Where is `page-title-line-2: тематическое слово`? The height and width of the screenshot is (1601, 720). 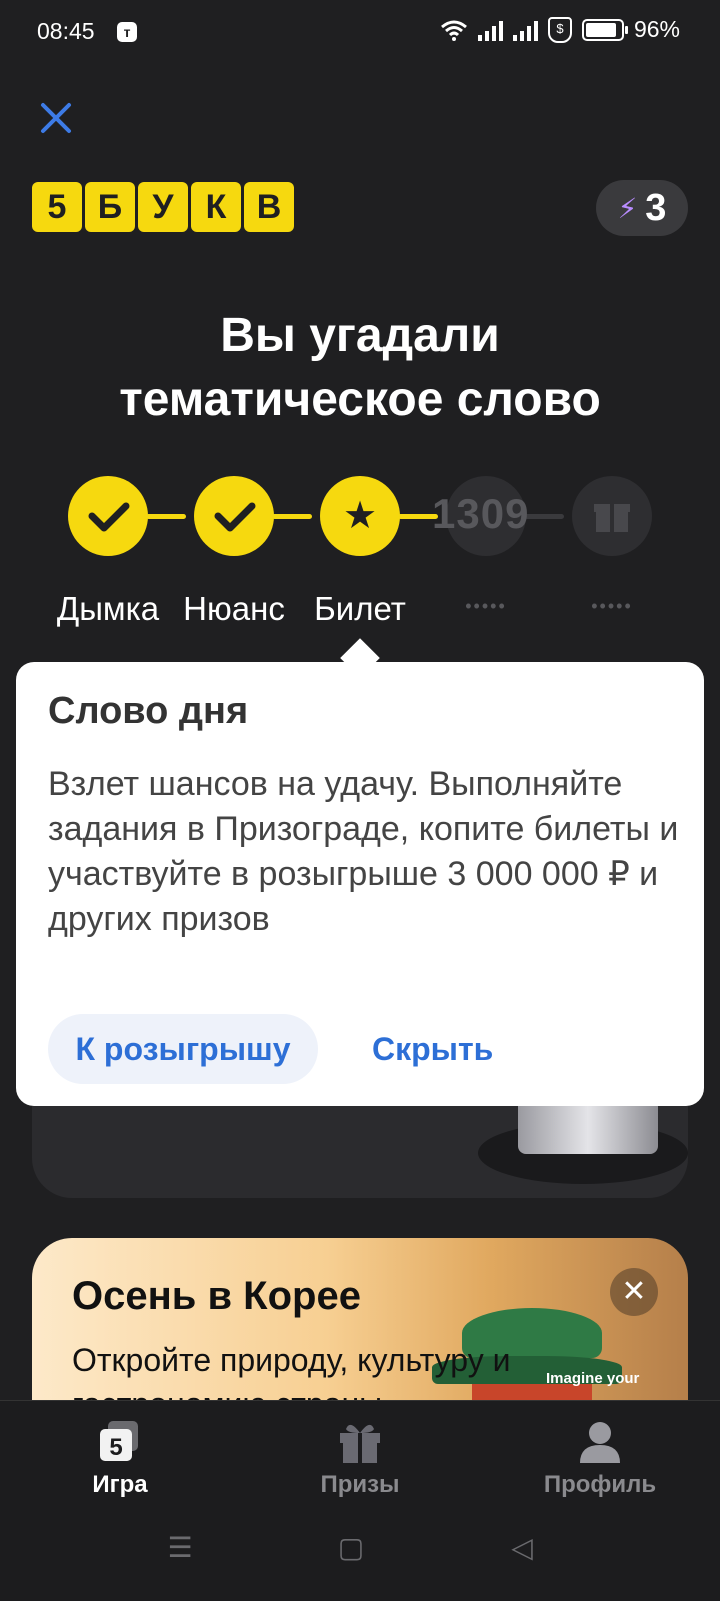 page-title-line-2: тематическое слово is located at coordinates (360, 399).